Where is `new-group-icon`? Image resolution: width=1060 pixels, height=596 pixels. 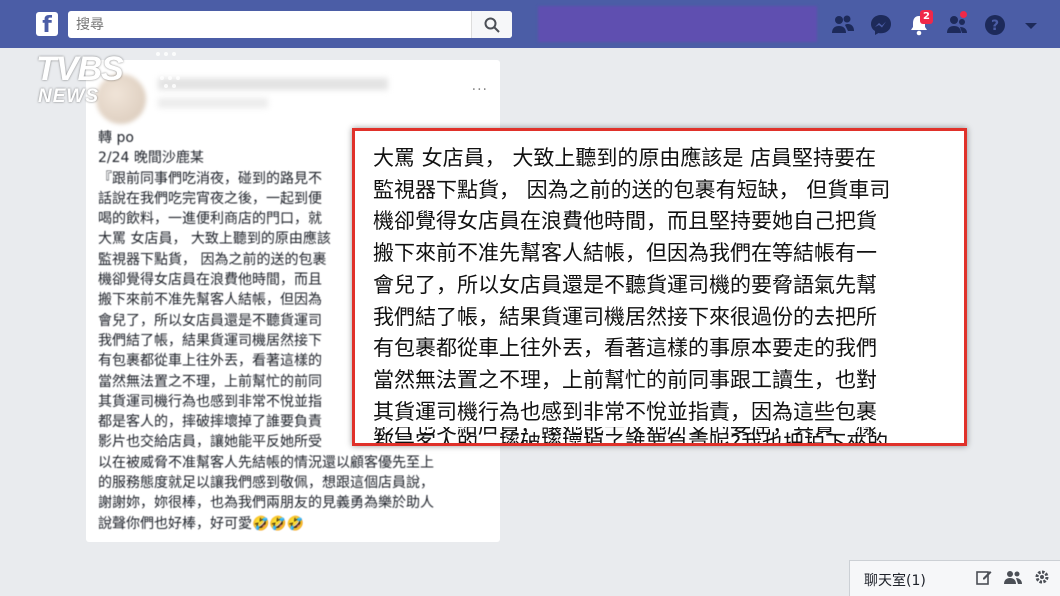 new-group-icon is located at coordinates (1013, 577).